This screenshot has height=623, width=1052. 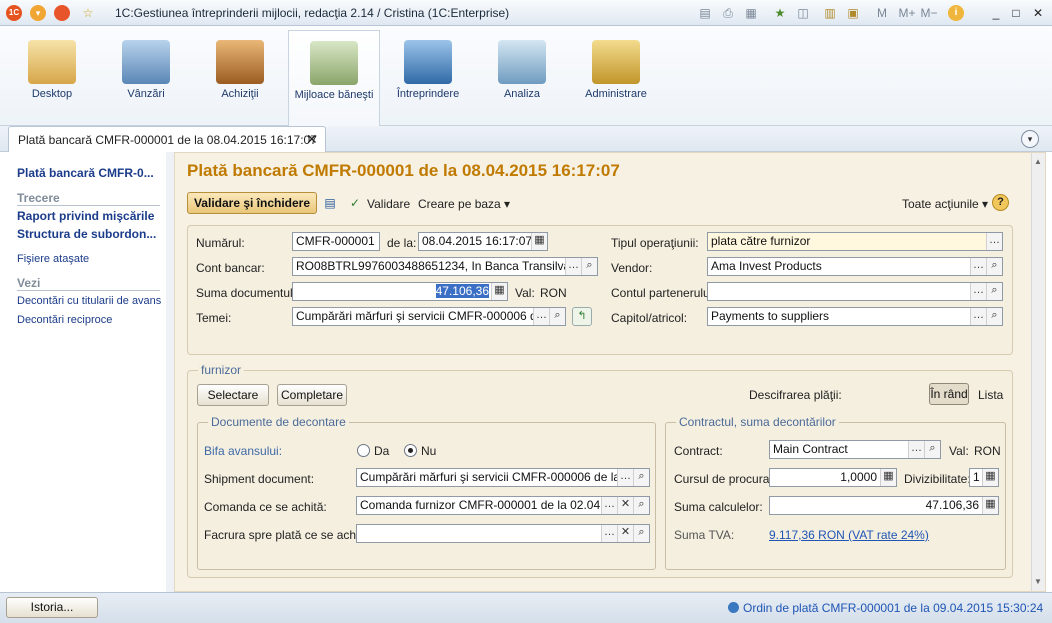 What do you see at coordinates (945, 204) in the screenshot?
I see `all-actions-button: Toate acţiunile ▾` at bounding box center [945, 204].